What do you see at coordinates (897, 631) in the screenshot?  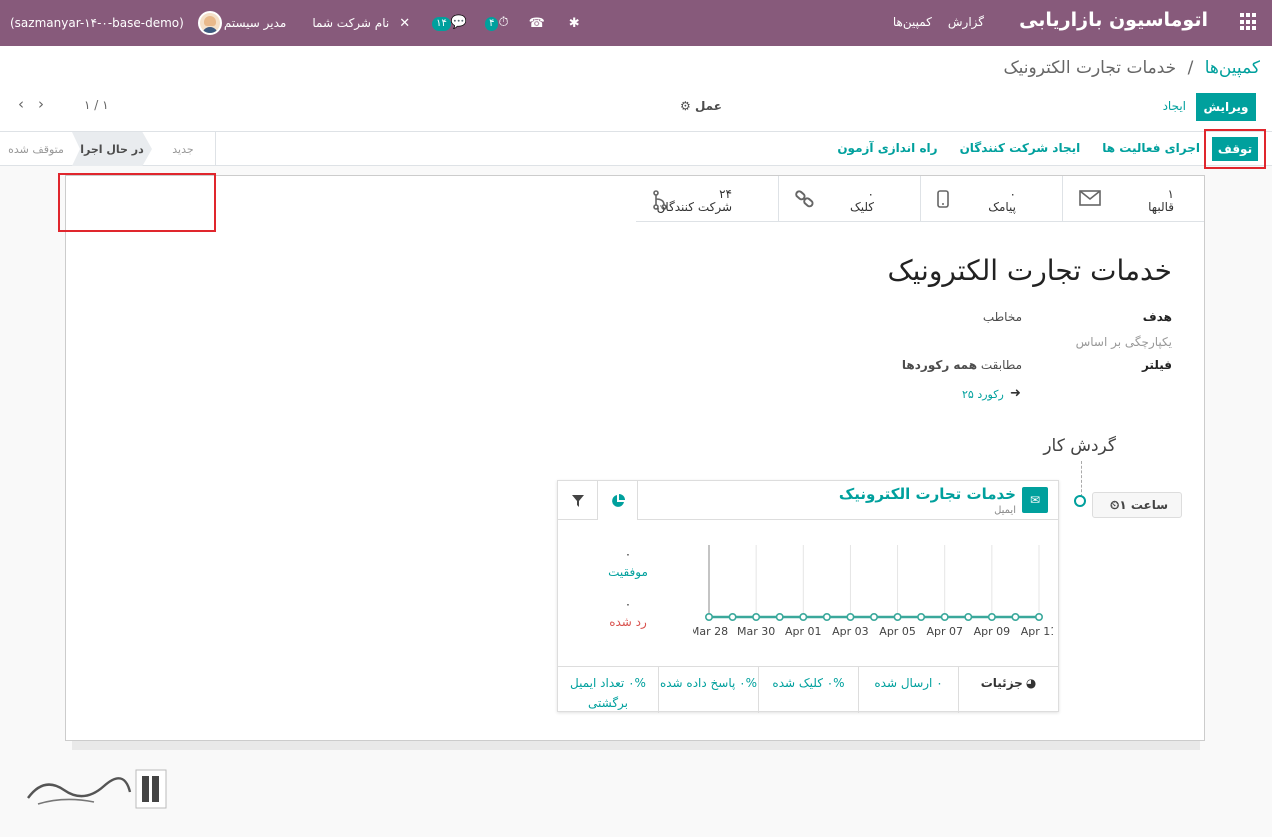 I see `x-tick-label: Apr 05` at bounding box center [897, 631].